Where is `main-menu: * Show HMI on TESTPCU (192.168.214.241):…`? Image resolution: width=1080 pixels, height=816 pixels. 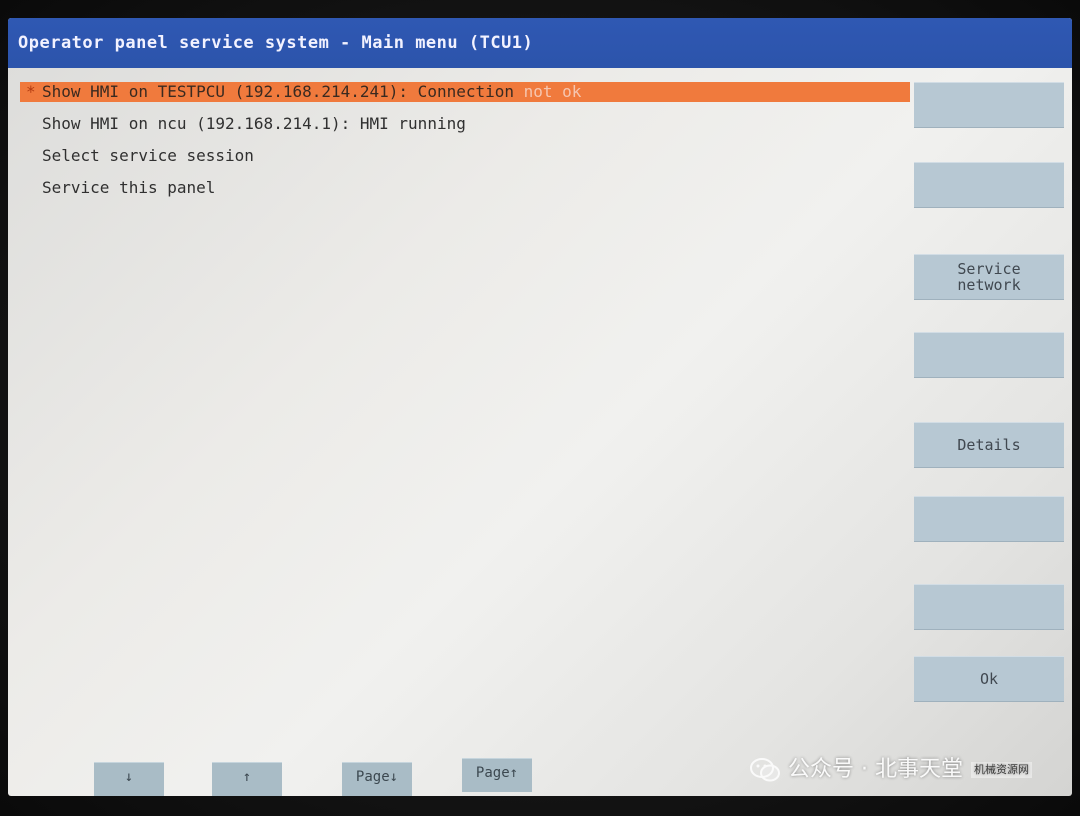
main-menu: * Show HMI on TESTPCU (192.168.214.241):… is located at coordinates (465, 146).